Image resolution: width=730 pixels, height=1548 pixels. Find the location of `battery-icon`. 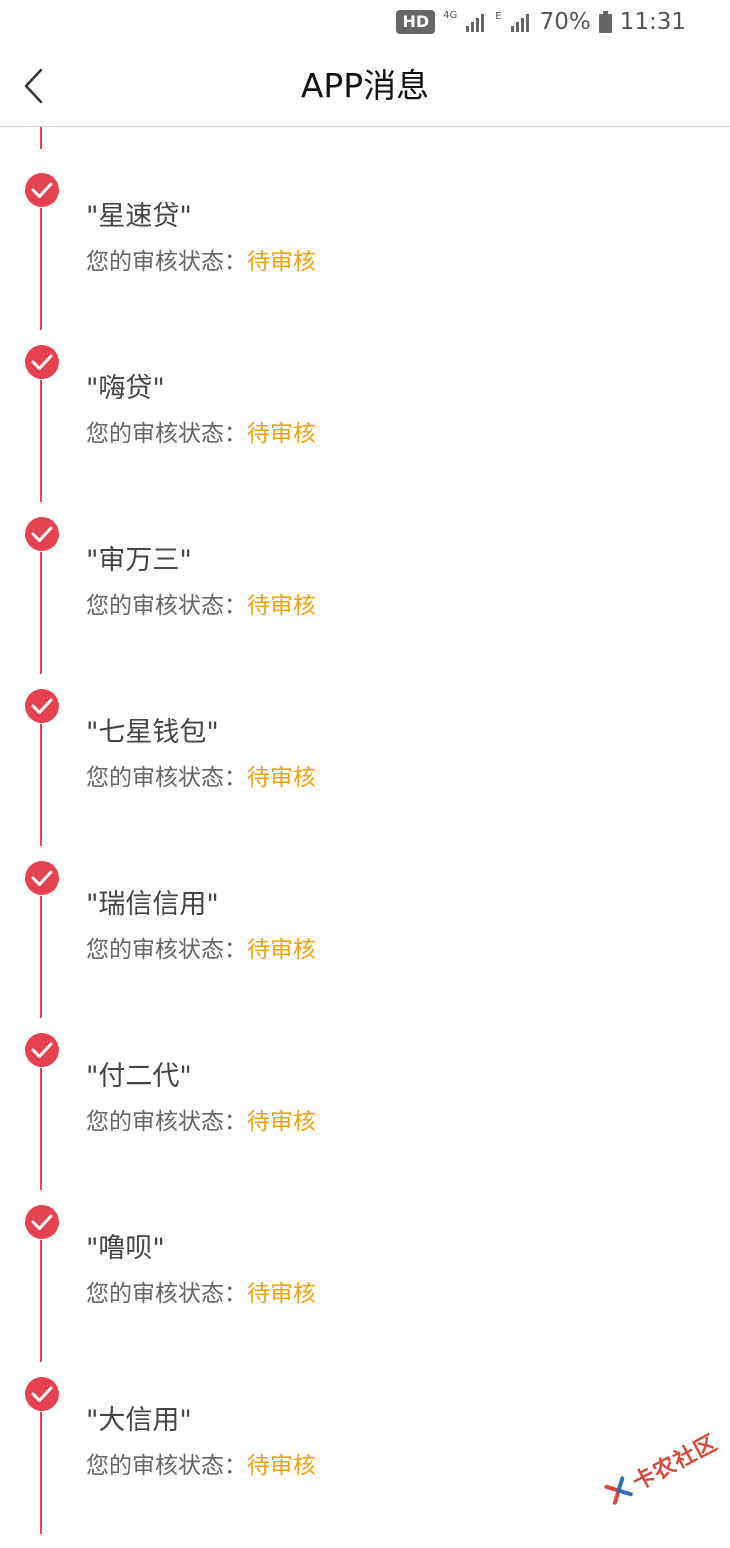

battery-icon is located at coordinates (605, 22).